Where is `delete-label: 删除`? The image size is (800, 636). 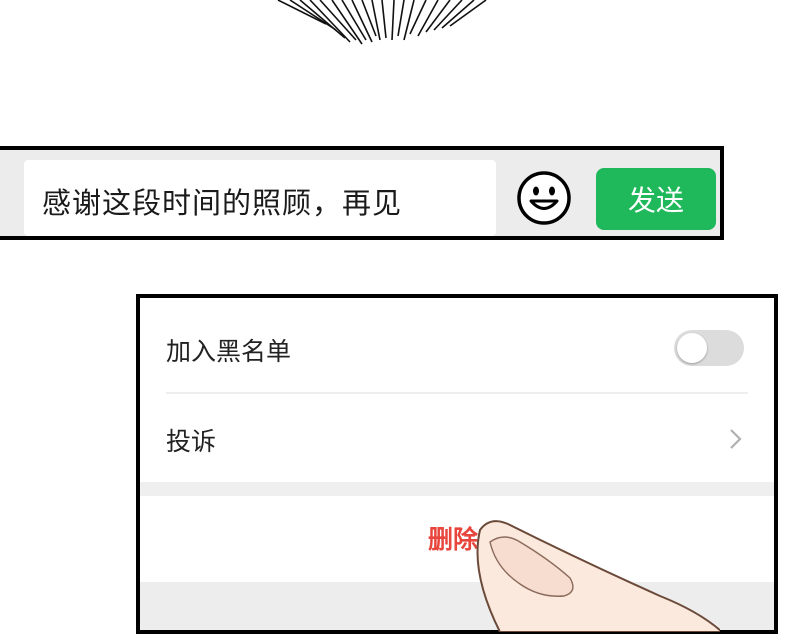
delete-label: 删除 is located at coordinates (453, 539).